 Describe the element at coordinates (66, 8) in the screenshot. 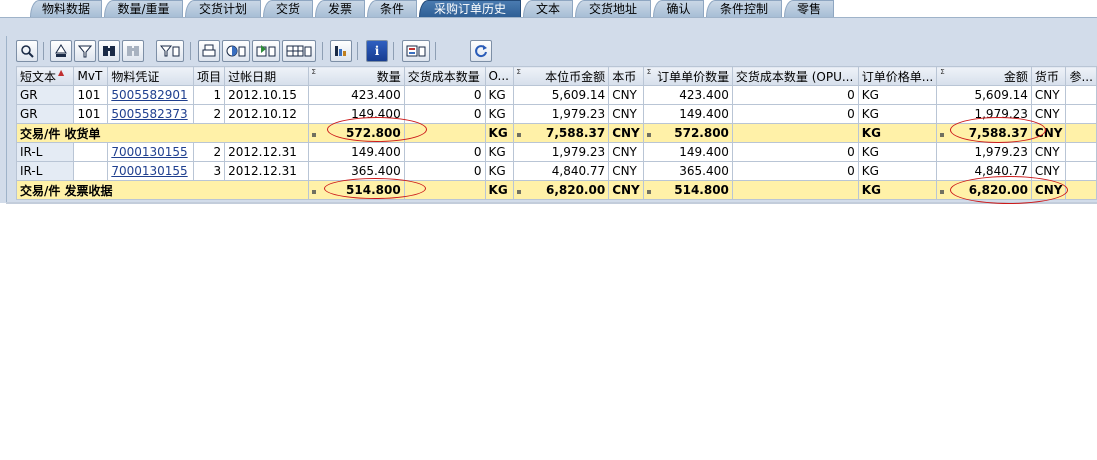

I see `tab-material-data: 物料数据` at that location.